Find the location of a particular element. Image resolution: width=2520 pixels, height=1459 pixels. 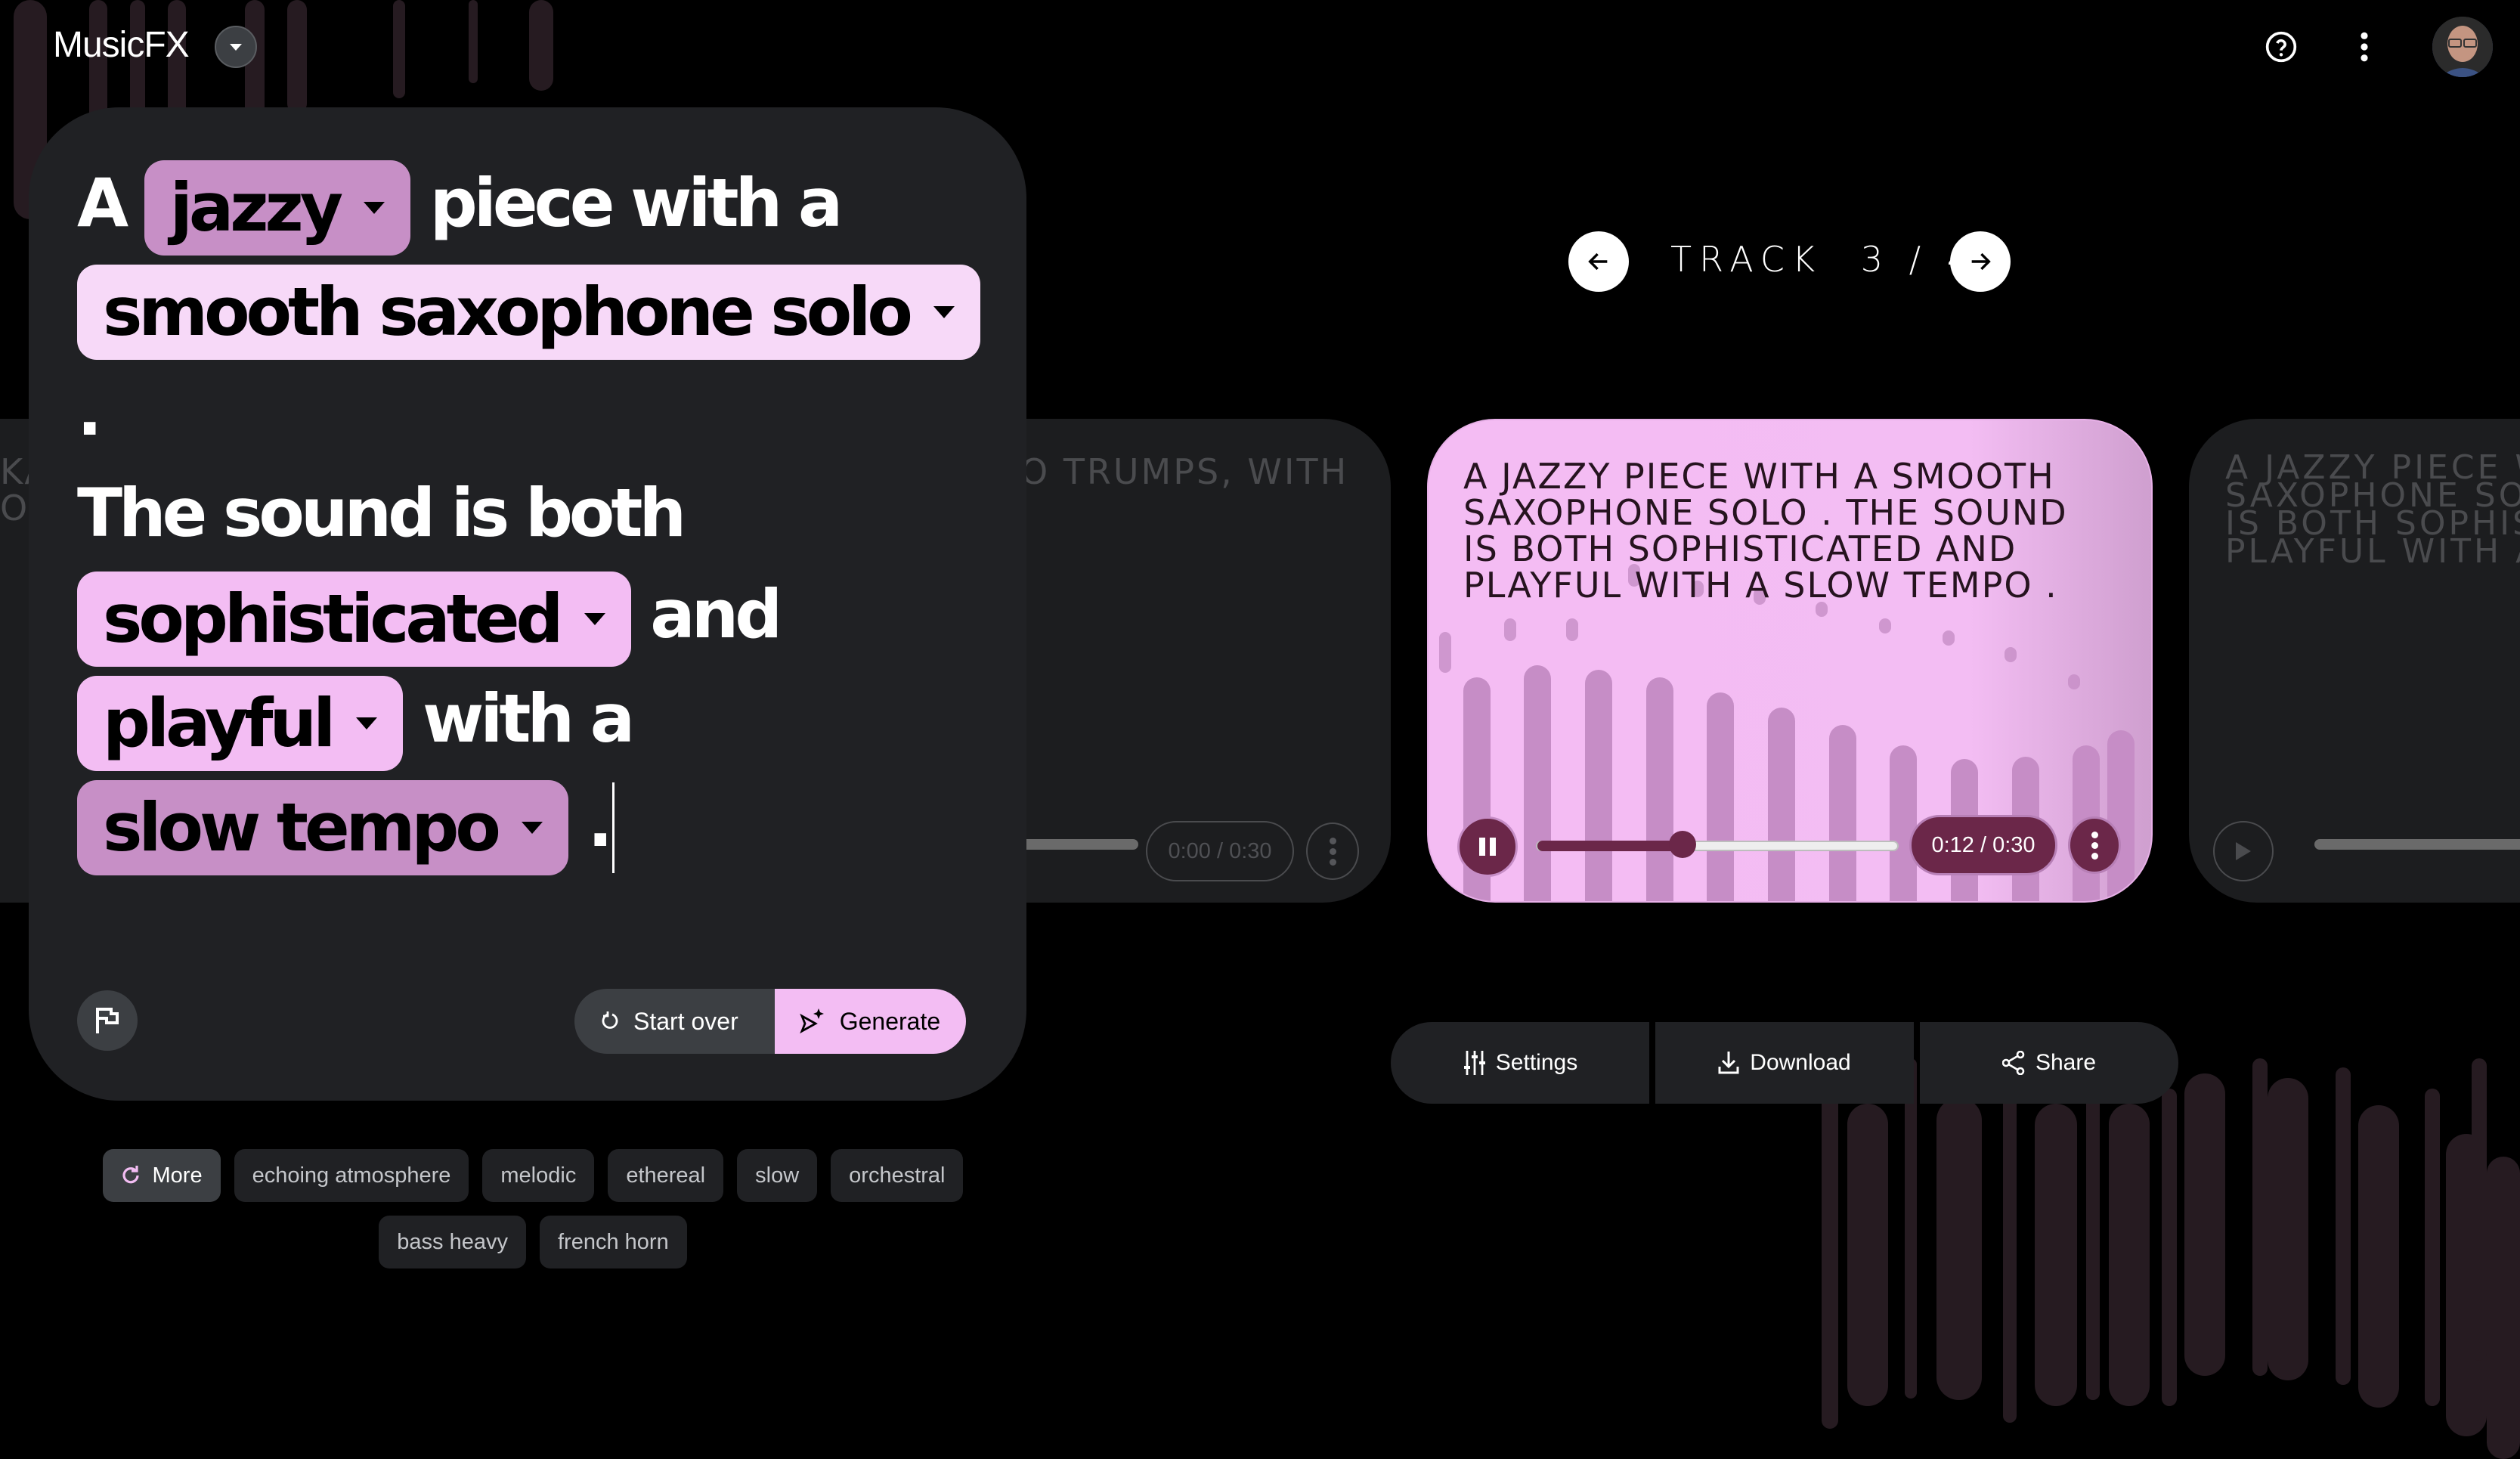

progress-thumb is located at coordinates (1682, 844).